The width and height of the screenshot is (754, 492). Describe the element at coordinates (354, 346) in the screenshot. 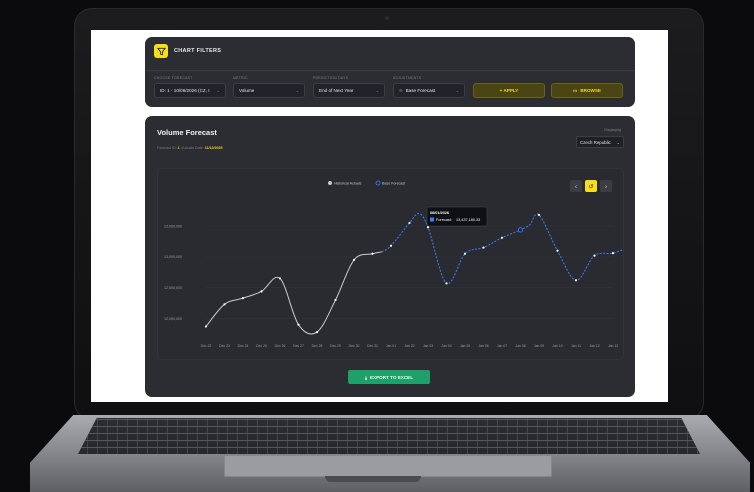

I see `x-tick-label: Dec 30` at that location.